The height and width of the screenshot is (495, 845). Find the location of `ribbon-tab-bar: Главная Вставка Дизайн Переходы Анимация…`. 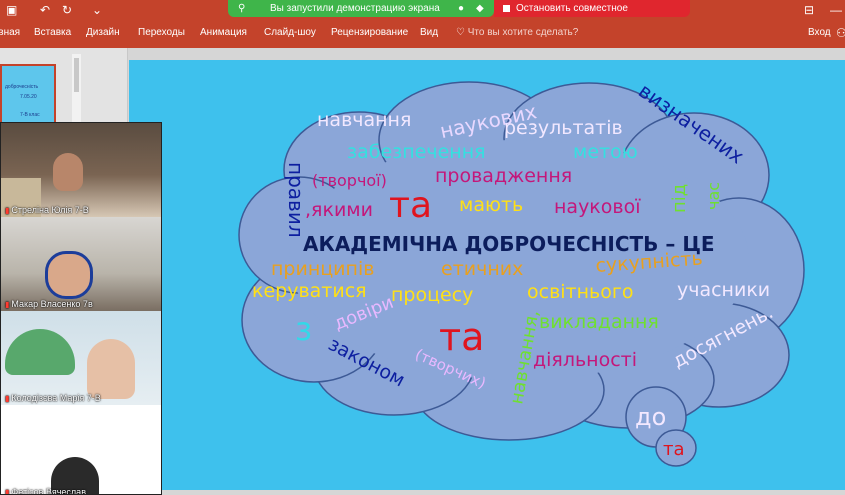

ribbon-tab-bar: Главная Вставка Дизайн Переходы Анимация… is located at coordinates (422, 34).